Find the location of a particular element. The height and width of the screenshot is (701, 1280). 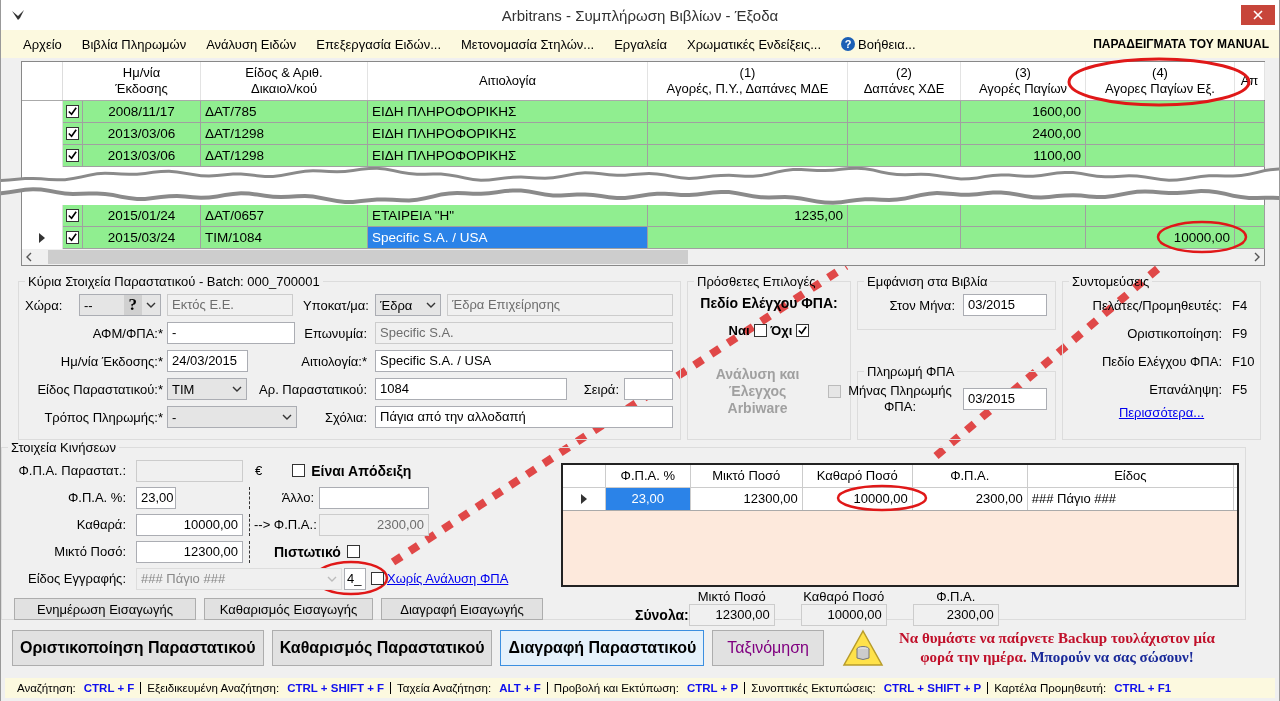

input-field: - is located at coordinates (231, 333).